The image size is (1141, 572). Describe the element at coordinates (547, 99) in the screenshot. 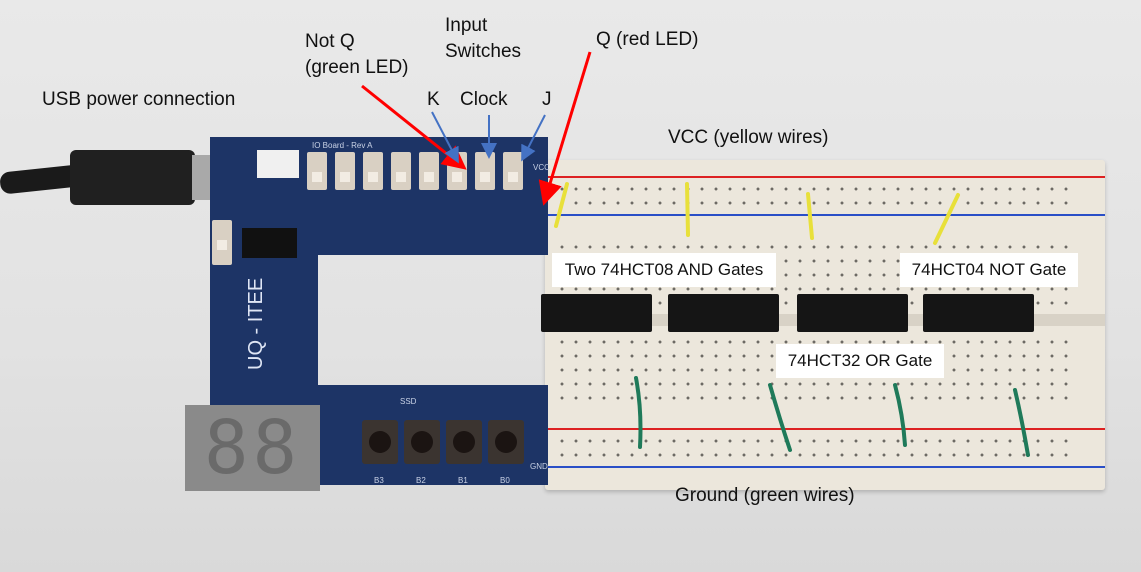

I see `j-label: J` at that location.